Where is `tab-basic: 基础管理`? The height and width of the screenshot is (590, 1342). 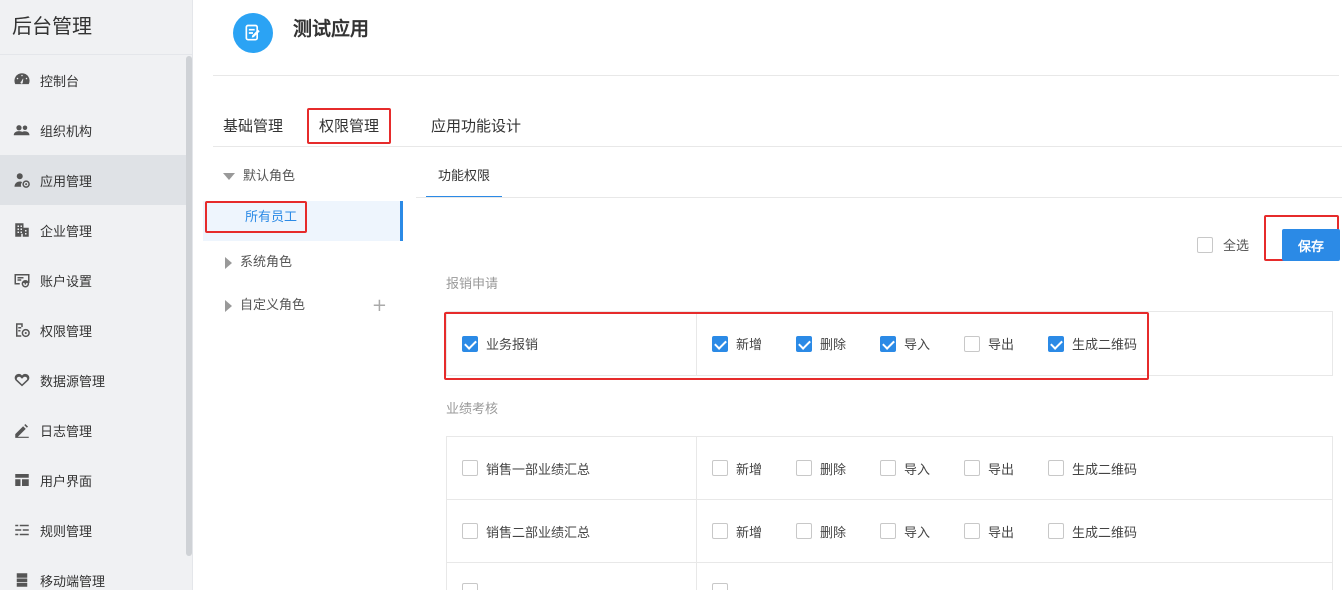
tab-basic: 基础管理 is located at coordinates (253, 126).